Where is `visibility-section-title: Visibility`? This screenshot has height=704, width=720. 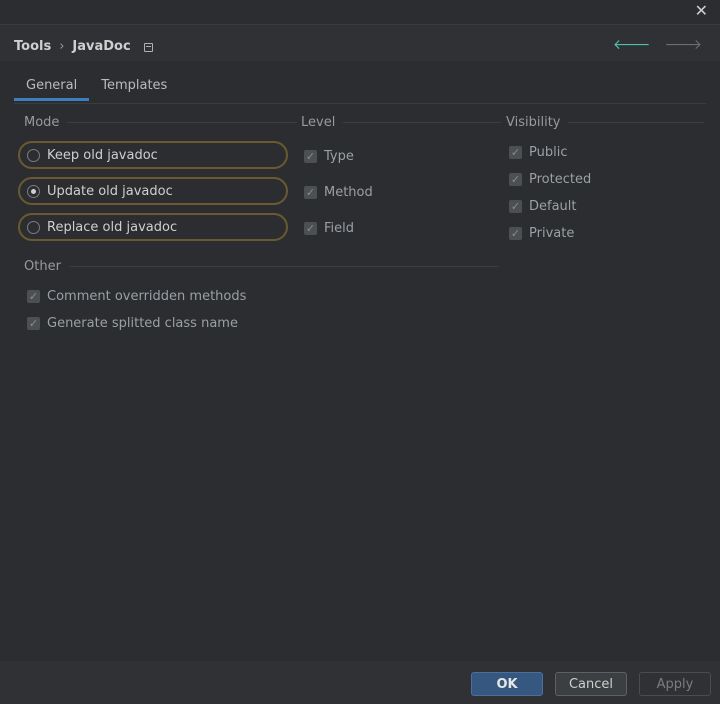 visibility-section-title: Visibility is located at coordinates (605, 122).